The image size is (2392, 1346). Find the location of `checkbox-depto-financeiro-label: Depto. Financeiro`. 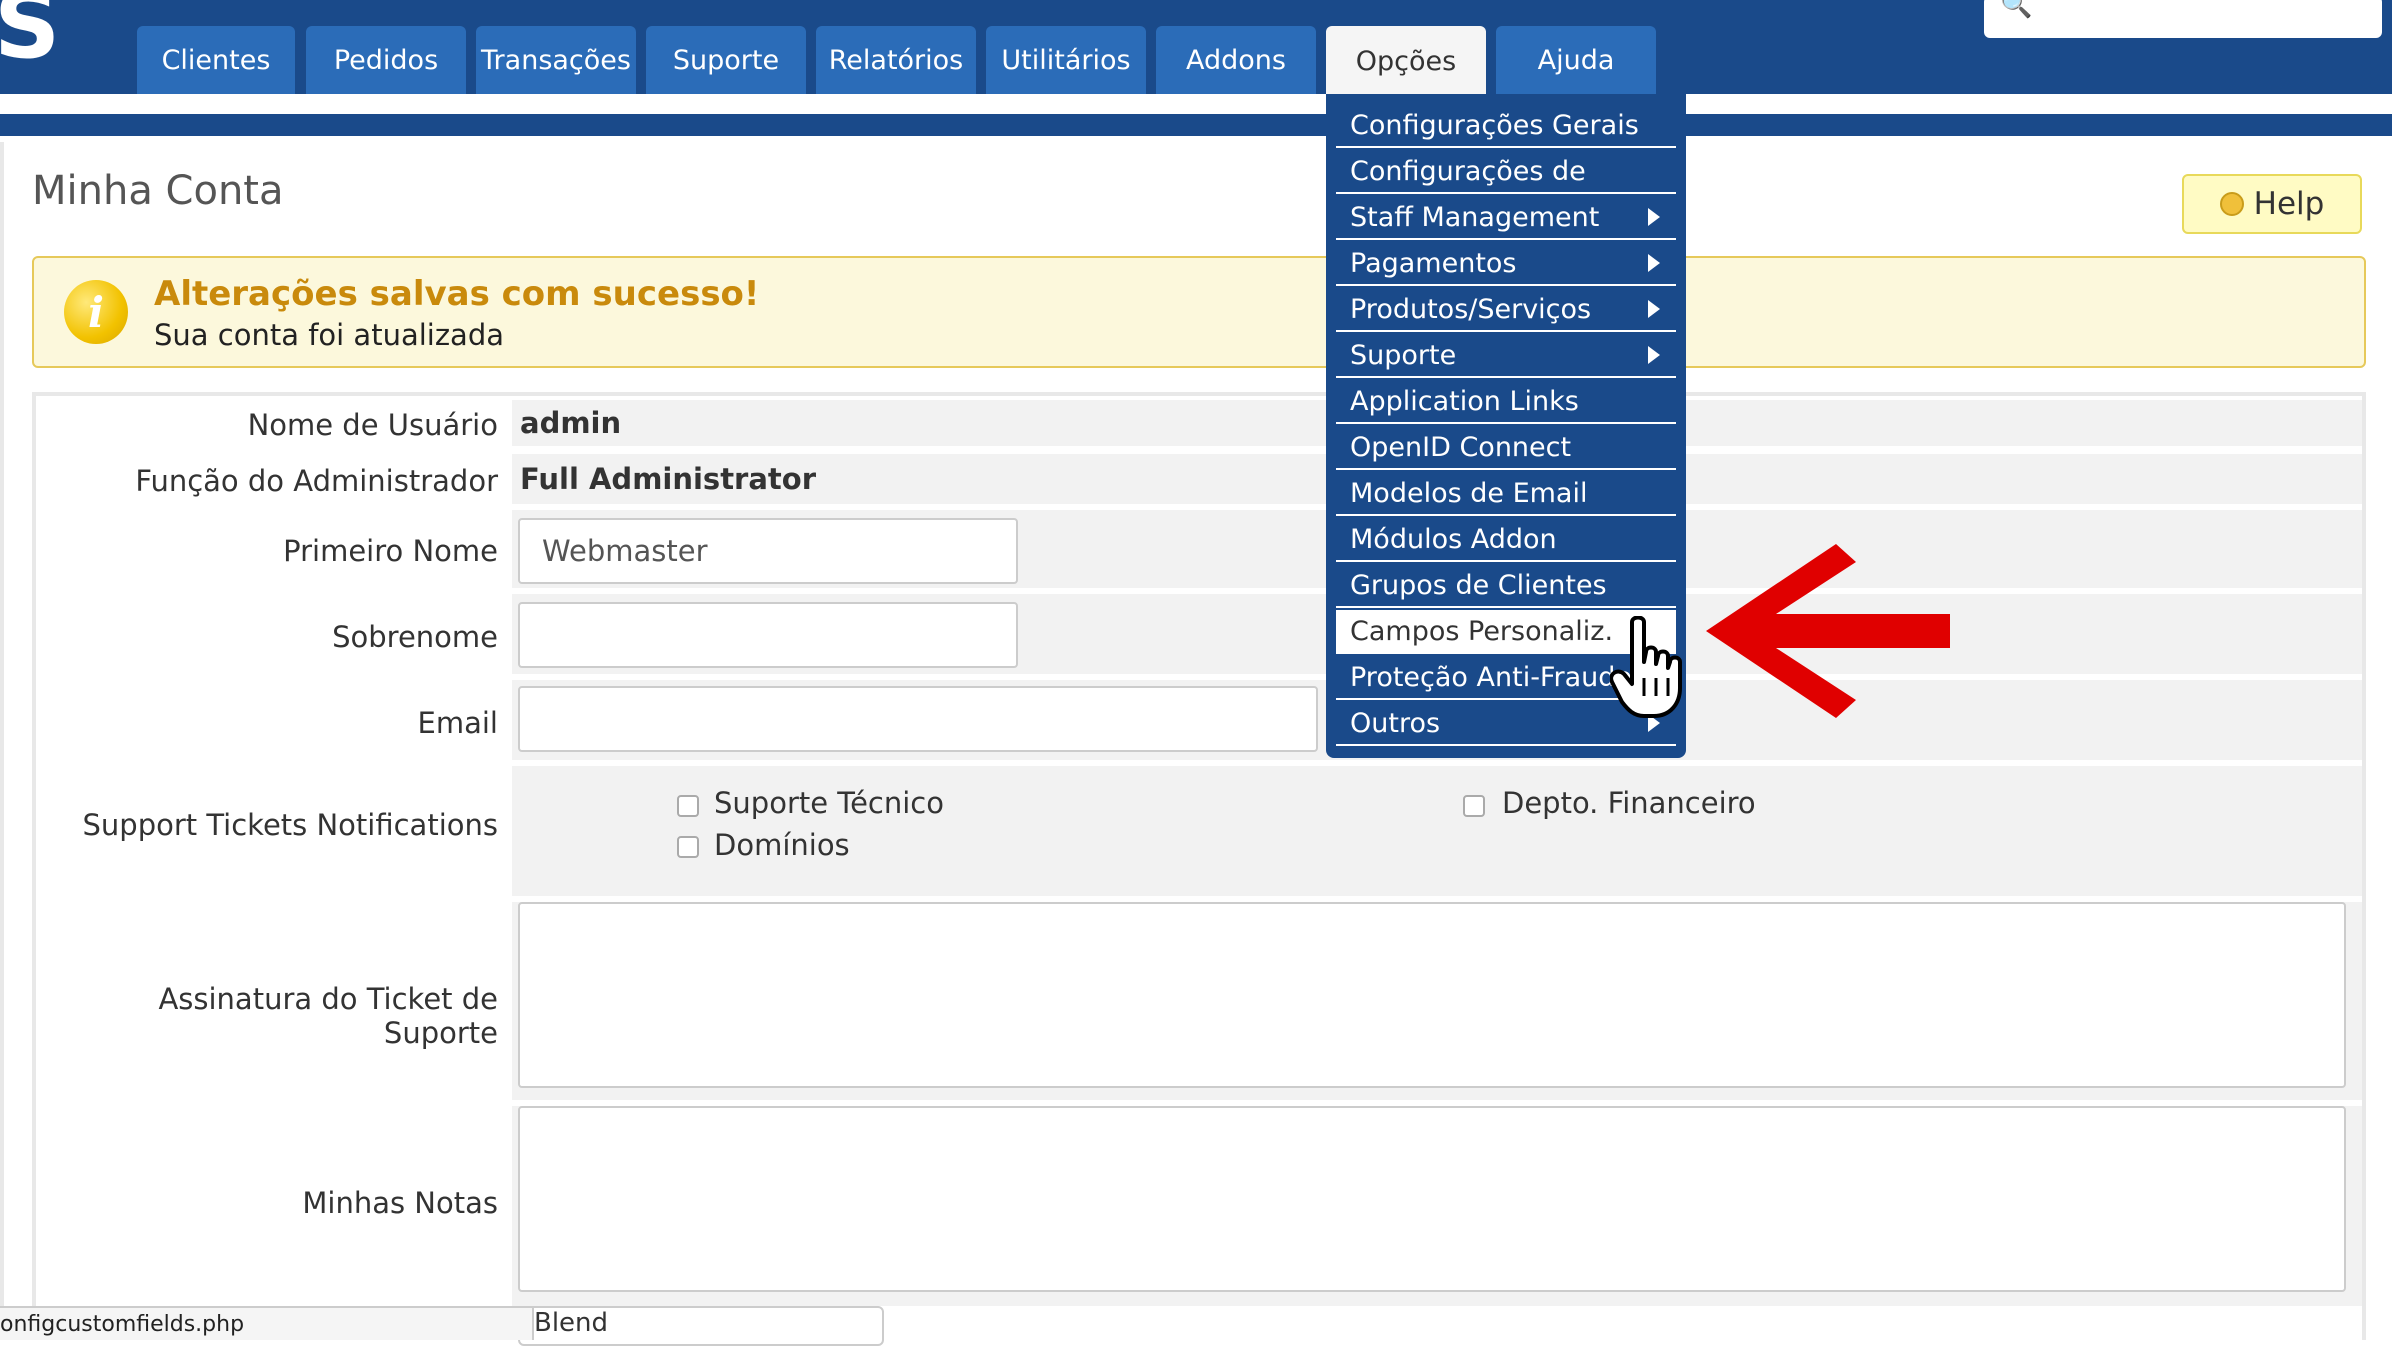

checkbox-depto-financeiro-label: Depto. Financeiro is located at coordinates (1629, 803).